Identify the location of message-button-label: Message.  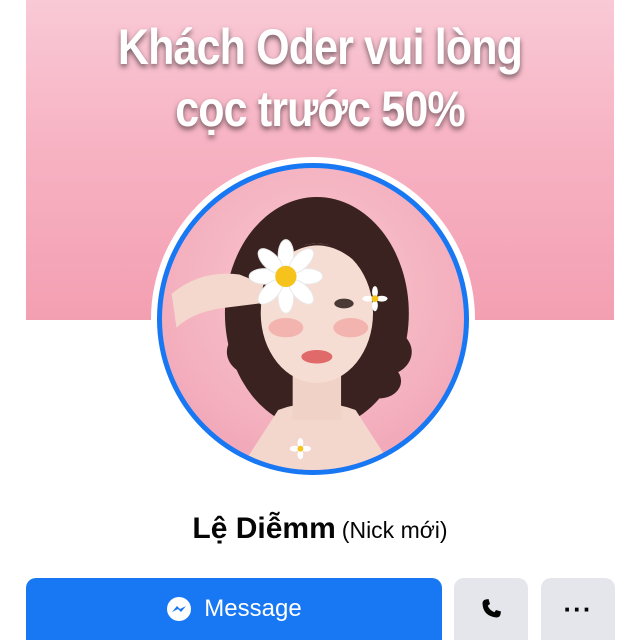
(253, 608).